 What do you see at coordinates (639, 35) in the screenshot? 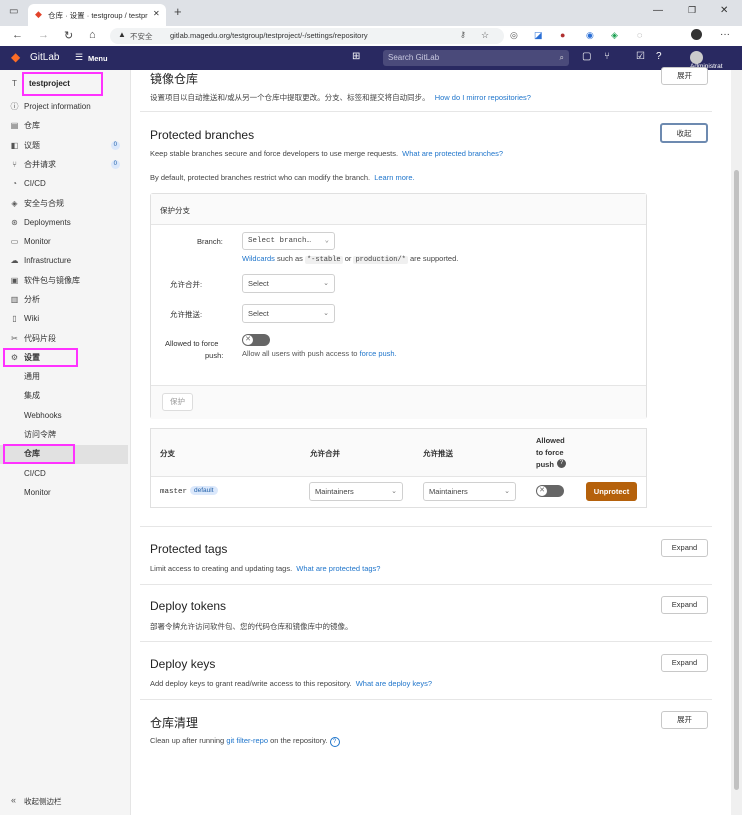
I see `extension-6-icon: ◌` at bounding box center [639, 35].